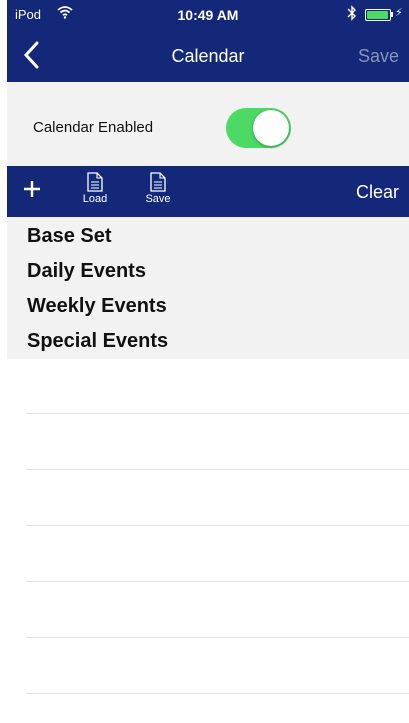 The image size is (409, 723). I want to click on load-button: Load, so click(95, 185).